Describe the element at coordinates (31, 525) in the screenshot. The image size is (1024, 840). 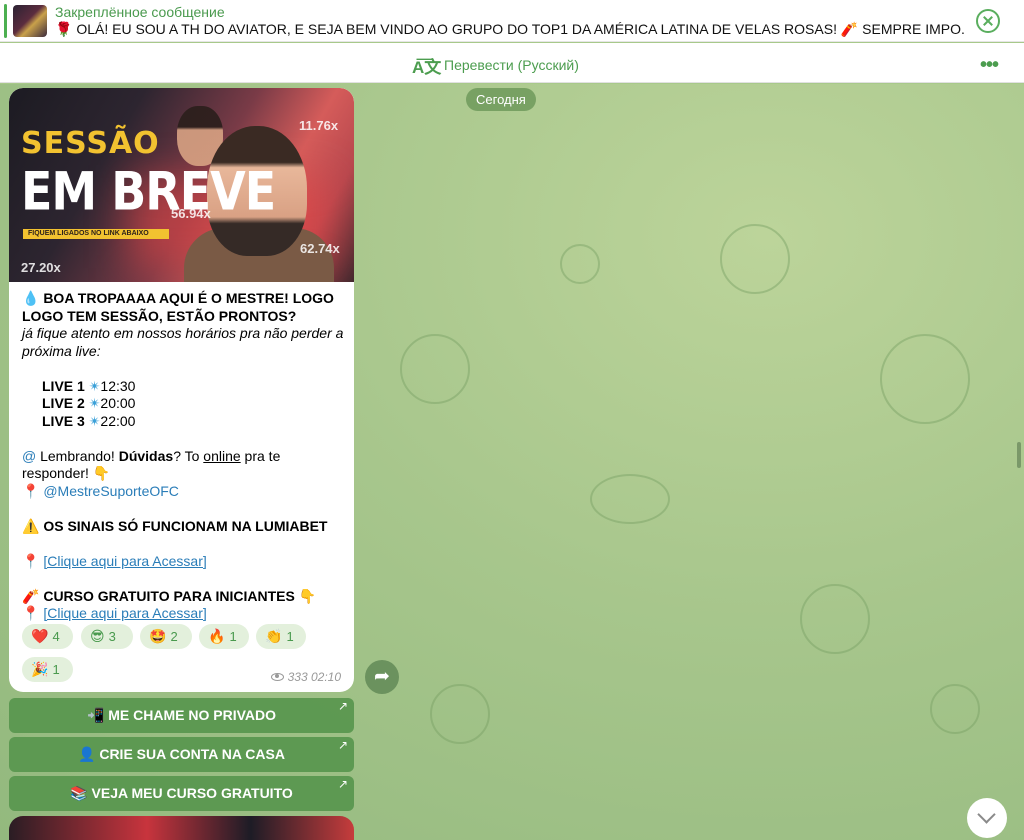
I see `warning-icon: ⚠️` at that location.